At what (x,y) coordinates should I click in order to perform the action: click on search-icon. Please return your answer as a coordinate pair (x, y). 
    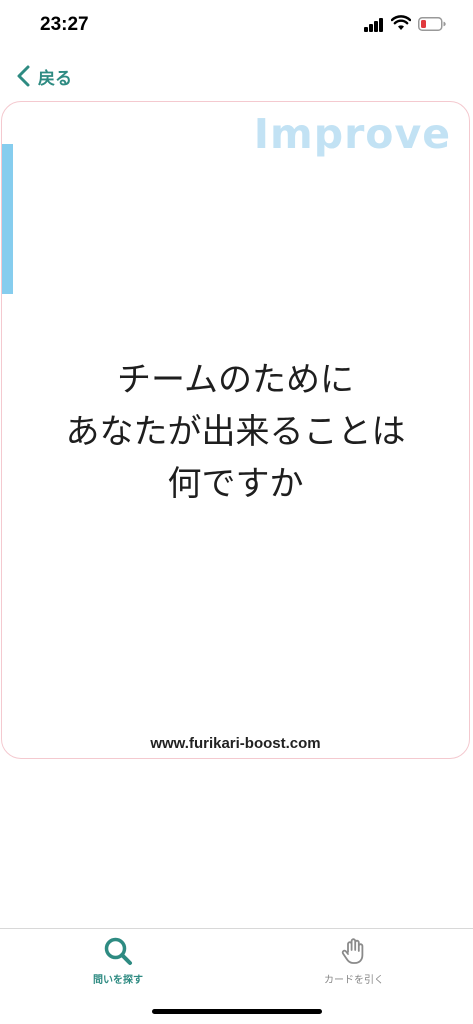
    Looking at the image, I should click on (118, 951).